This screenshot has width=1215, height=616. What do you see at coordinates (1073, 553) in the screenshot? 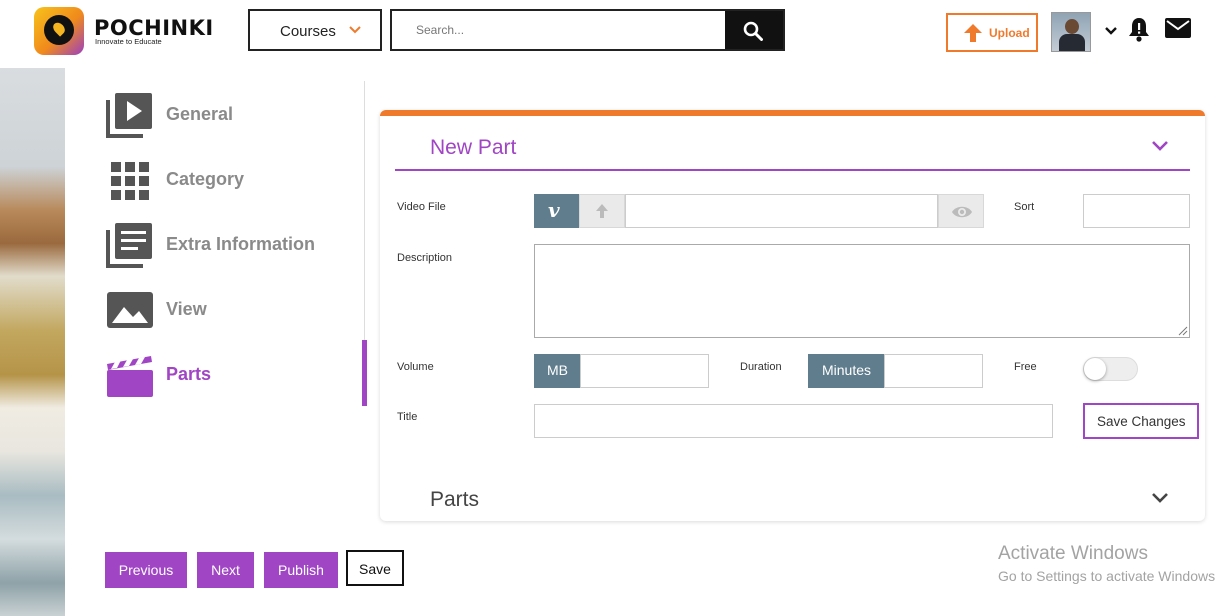
I see `windows-activation-title: Activate Windows` at bounding box center [1073, 553].